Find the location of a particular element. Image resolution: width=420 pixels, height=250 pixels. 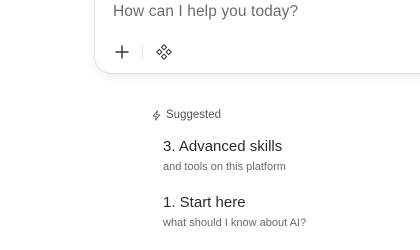

suggestion-subtitle: and tools on this platform is located at coordinates (224, 167).